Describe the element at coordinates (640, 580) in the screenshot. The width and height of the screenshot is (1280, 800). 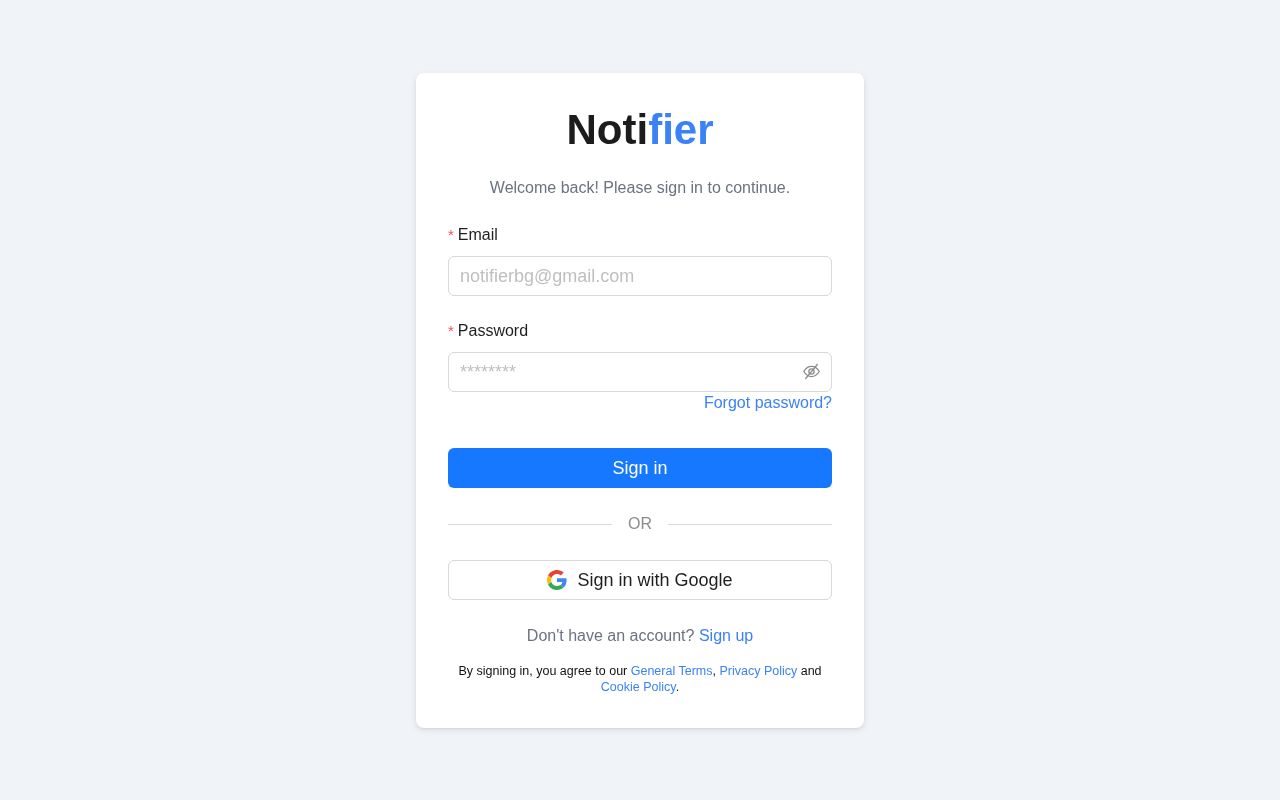
I see `google-sign-in-button: Sign in with Google` at that location.